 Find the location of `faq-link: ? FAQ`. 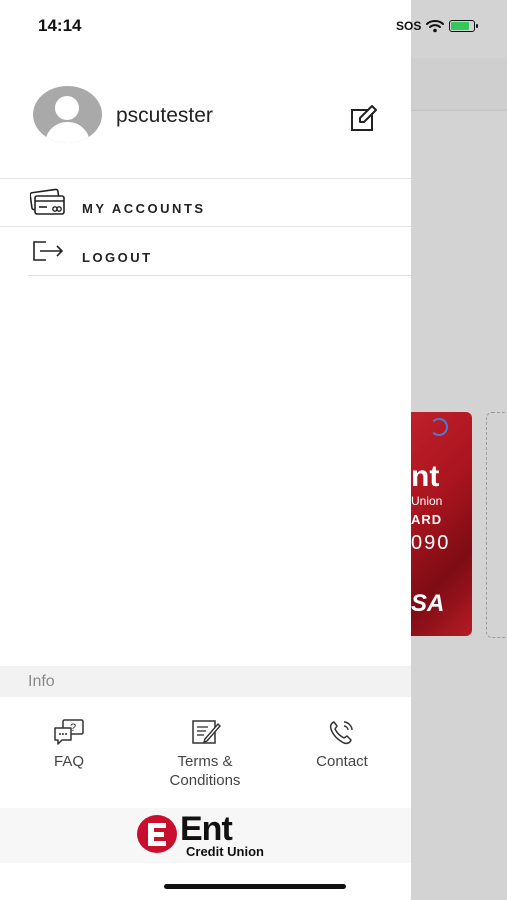

faq-link: ? FAQ is located at coordinates (69, 744).